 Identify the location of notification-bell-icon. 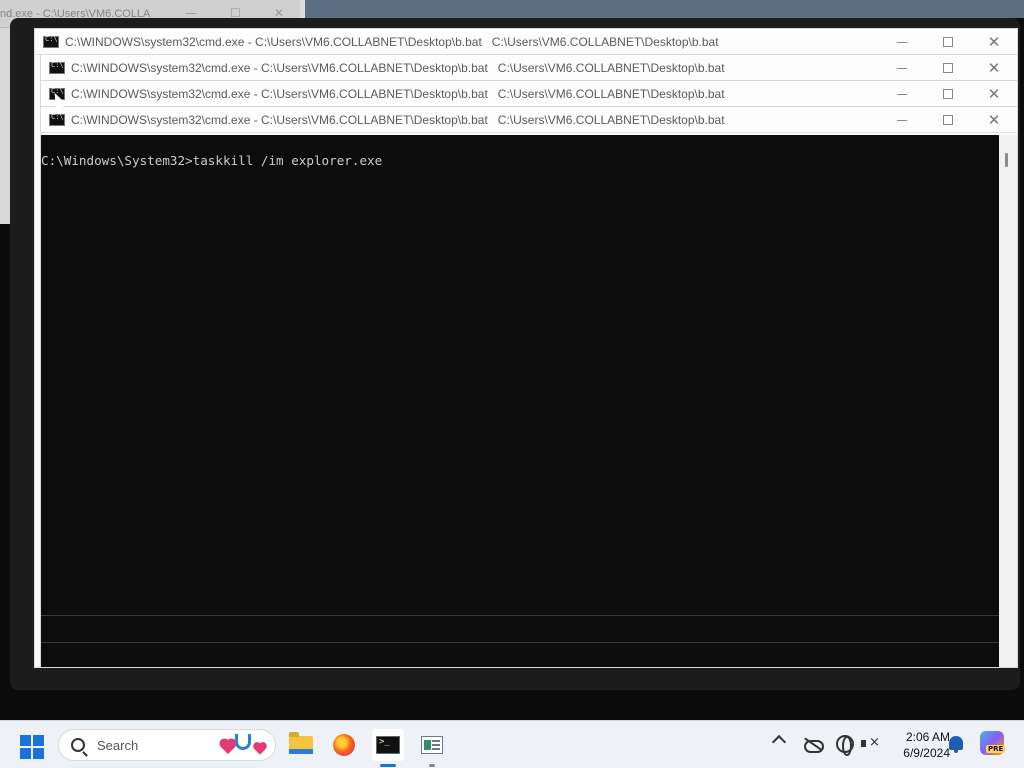
(956, 744).